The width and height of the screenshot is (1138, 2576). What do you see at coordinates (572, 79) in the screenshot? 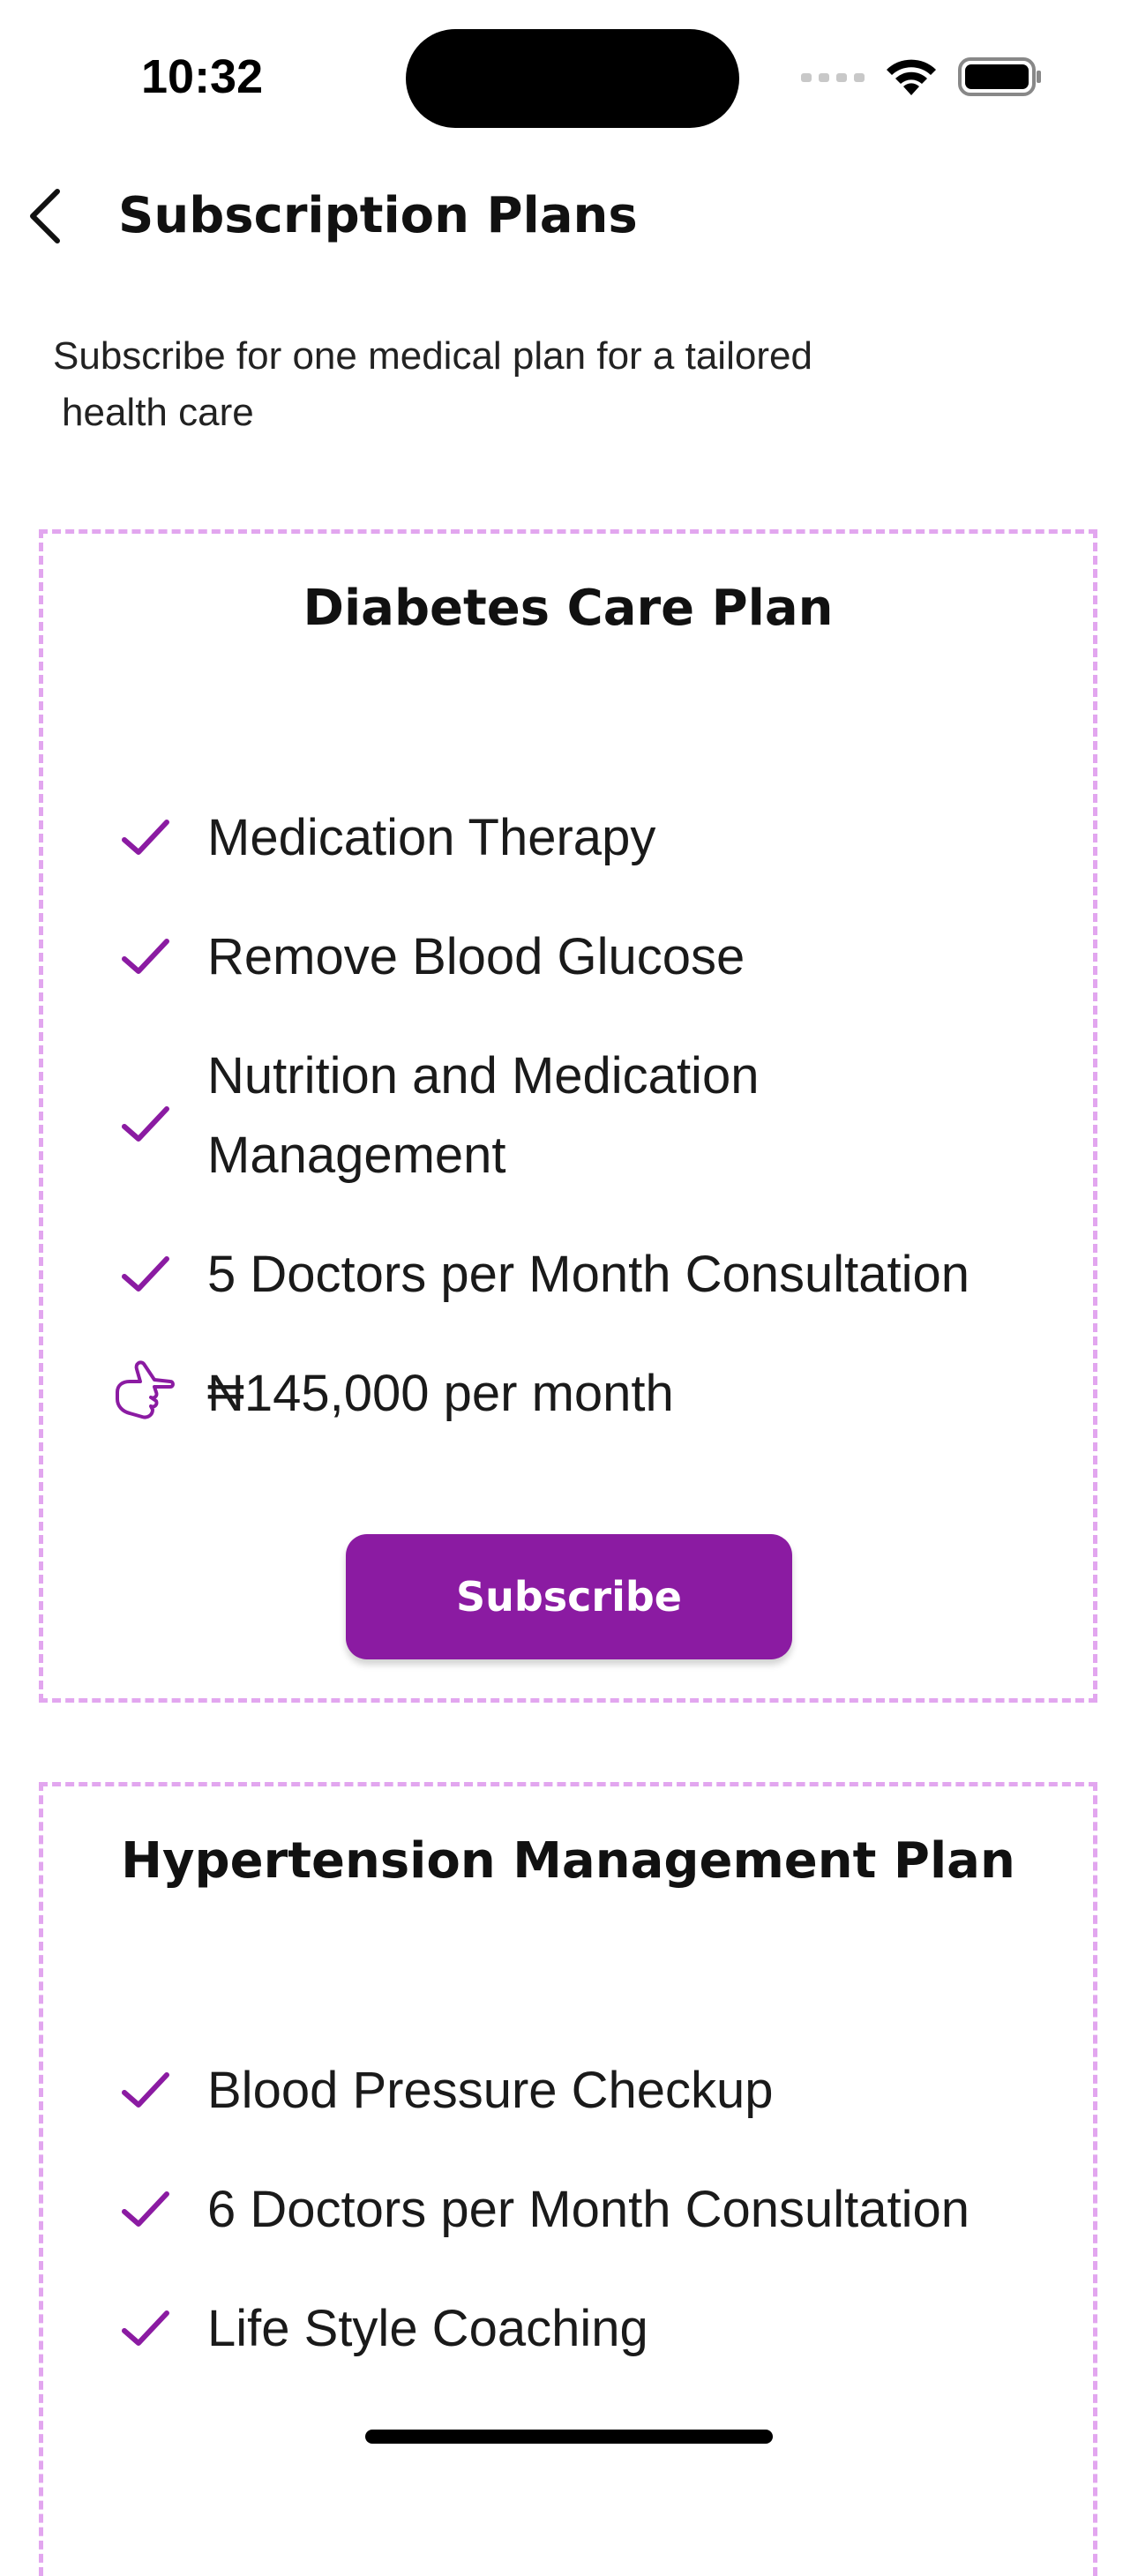
I see `dynamic-island` at bounding box center [572, 79].